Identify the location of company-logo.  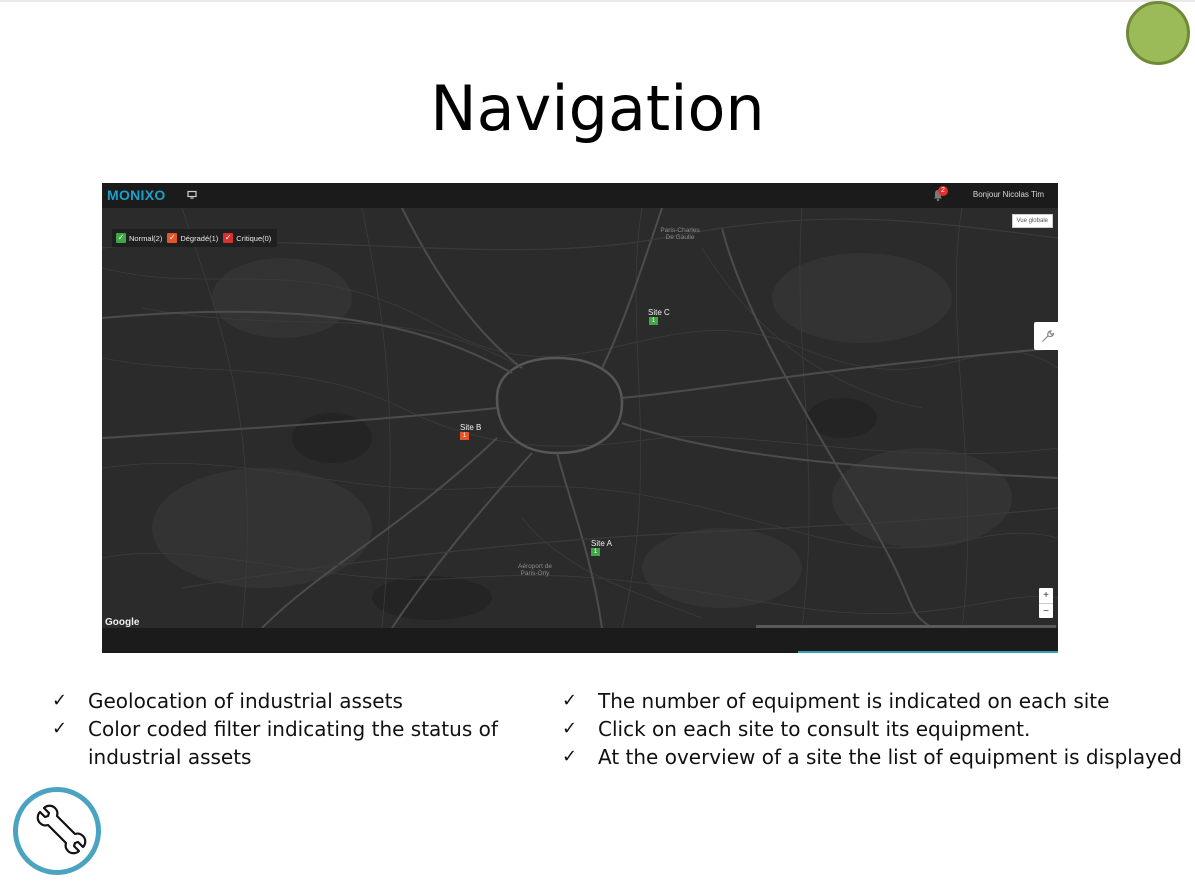
(57, 831).